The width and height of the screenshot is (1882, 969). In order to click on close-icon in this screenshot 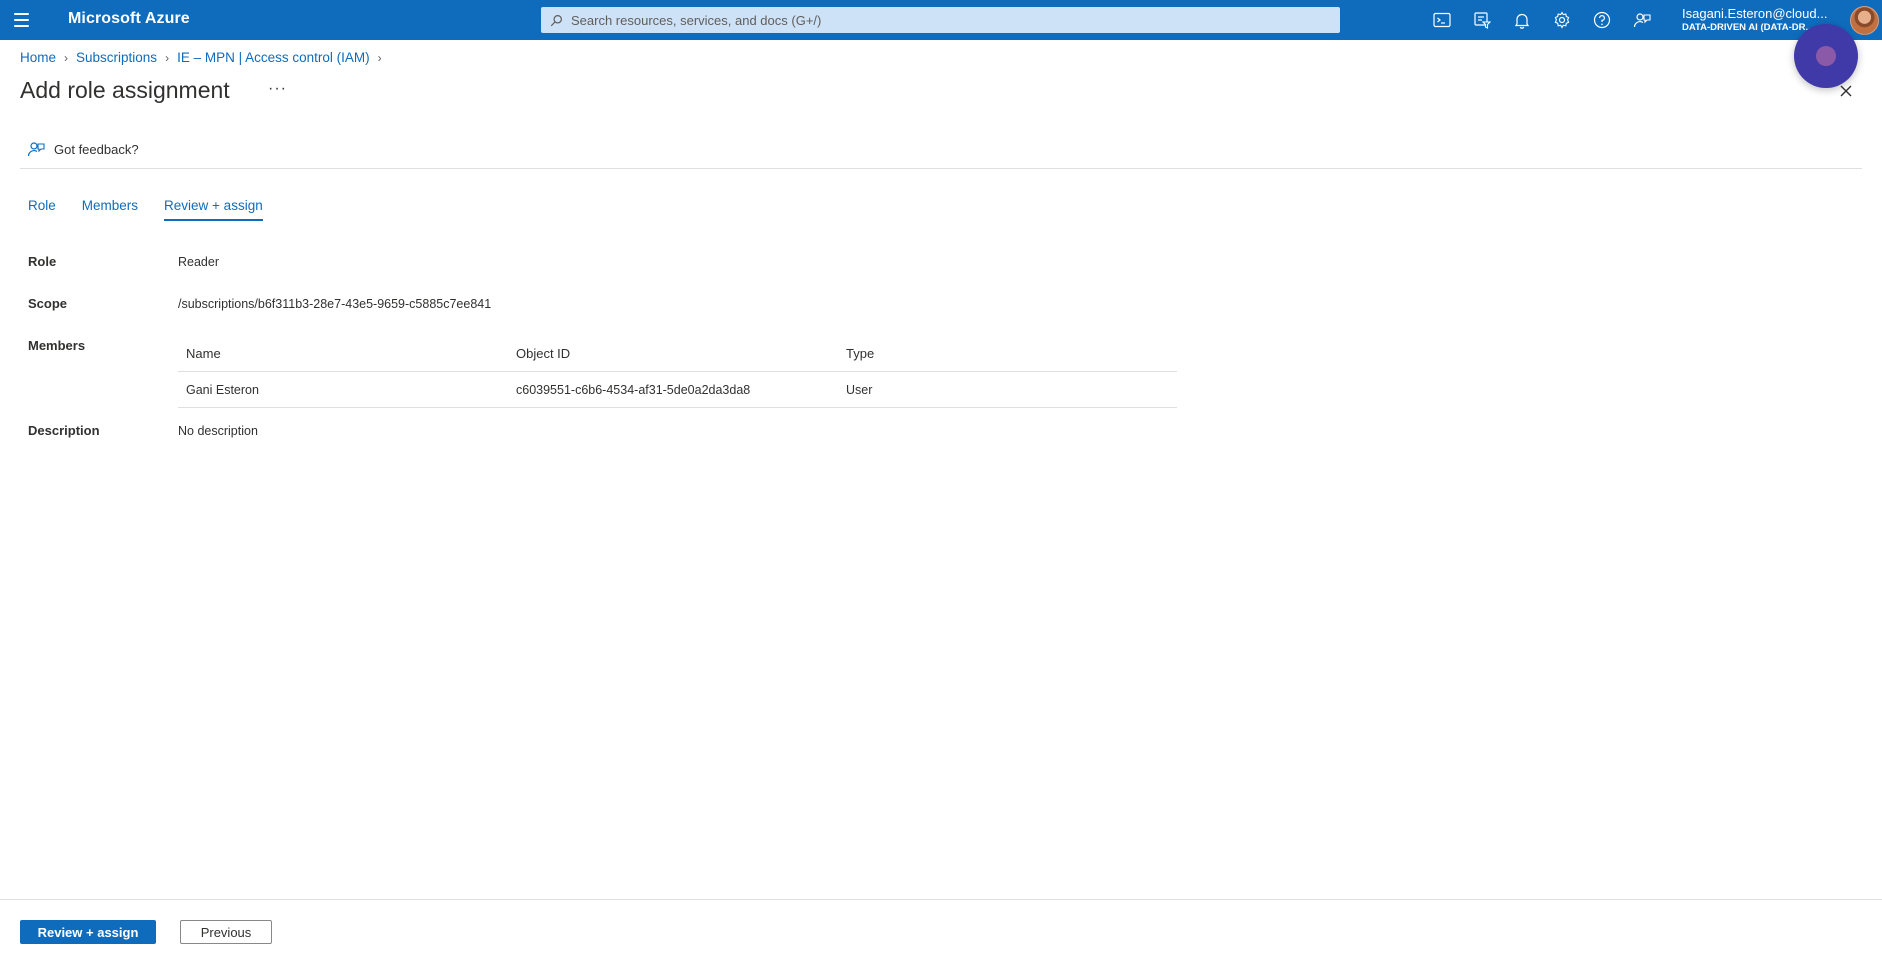, I will do `click(1846, 91)`.